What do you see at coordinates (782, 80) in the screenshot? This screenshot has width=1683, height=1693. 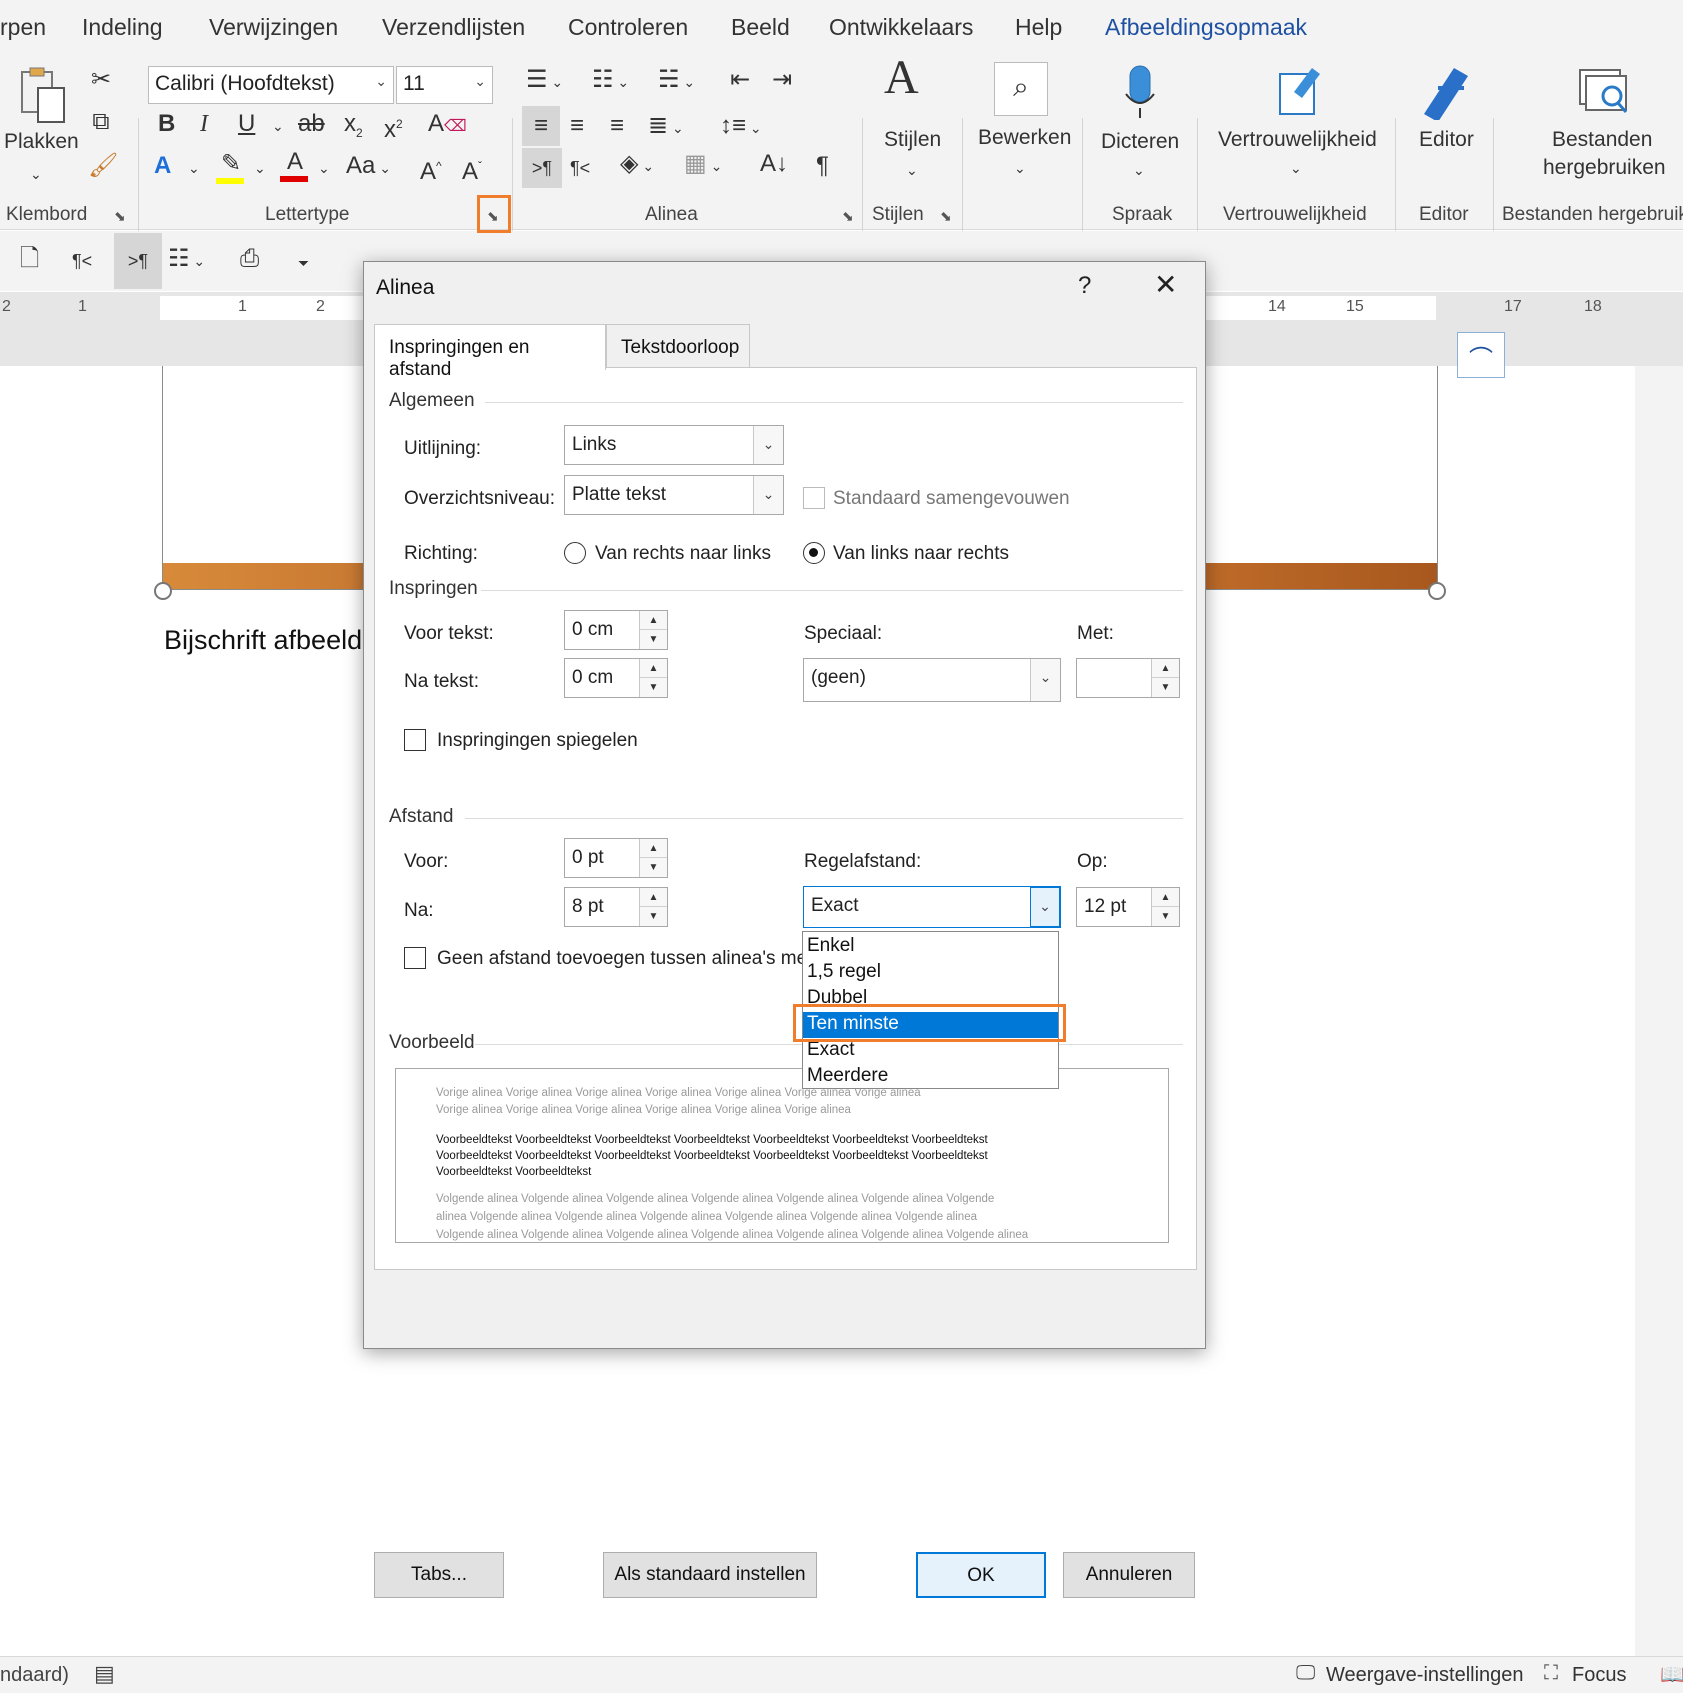 I see `increase-indent-icon: ⇥` at bounding box center [782, 80].